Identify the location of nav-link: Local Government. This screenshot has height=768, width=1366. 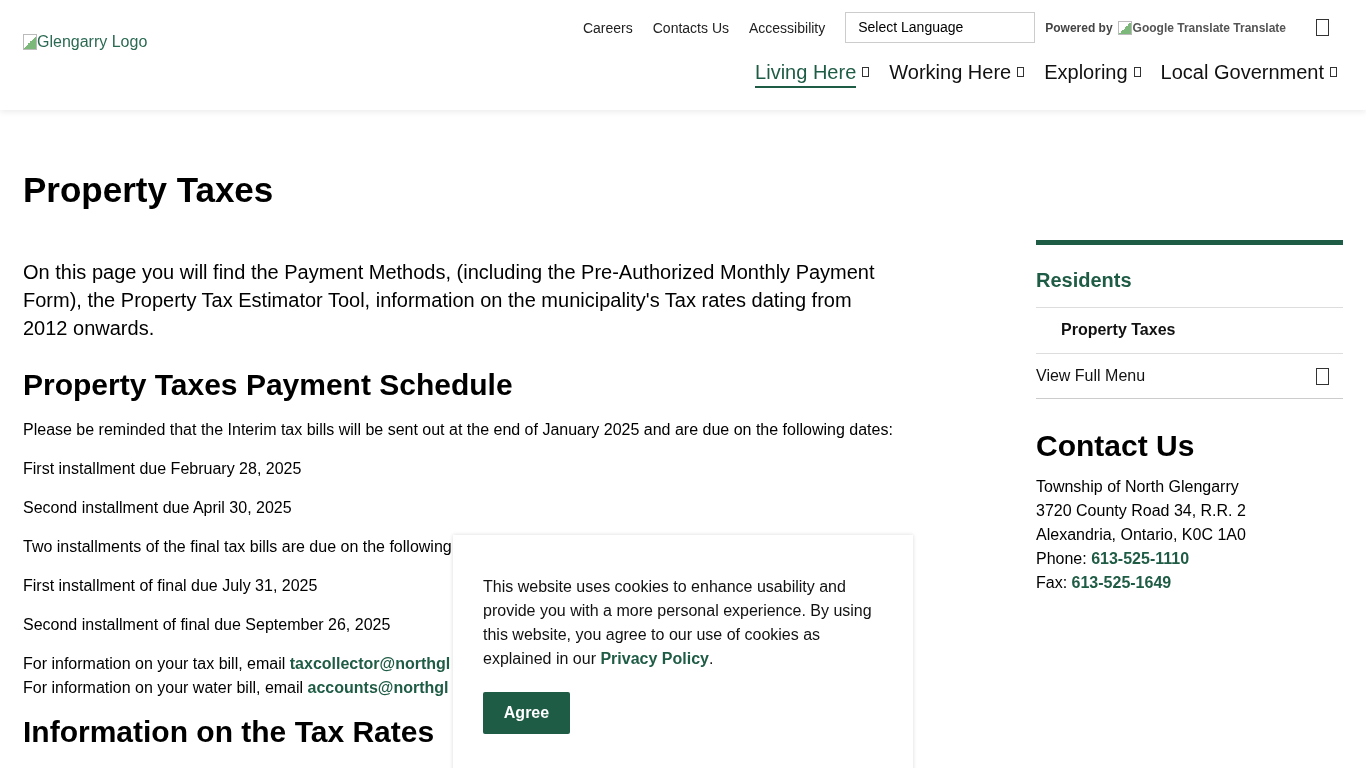
(1242, 74).